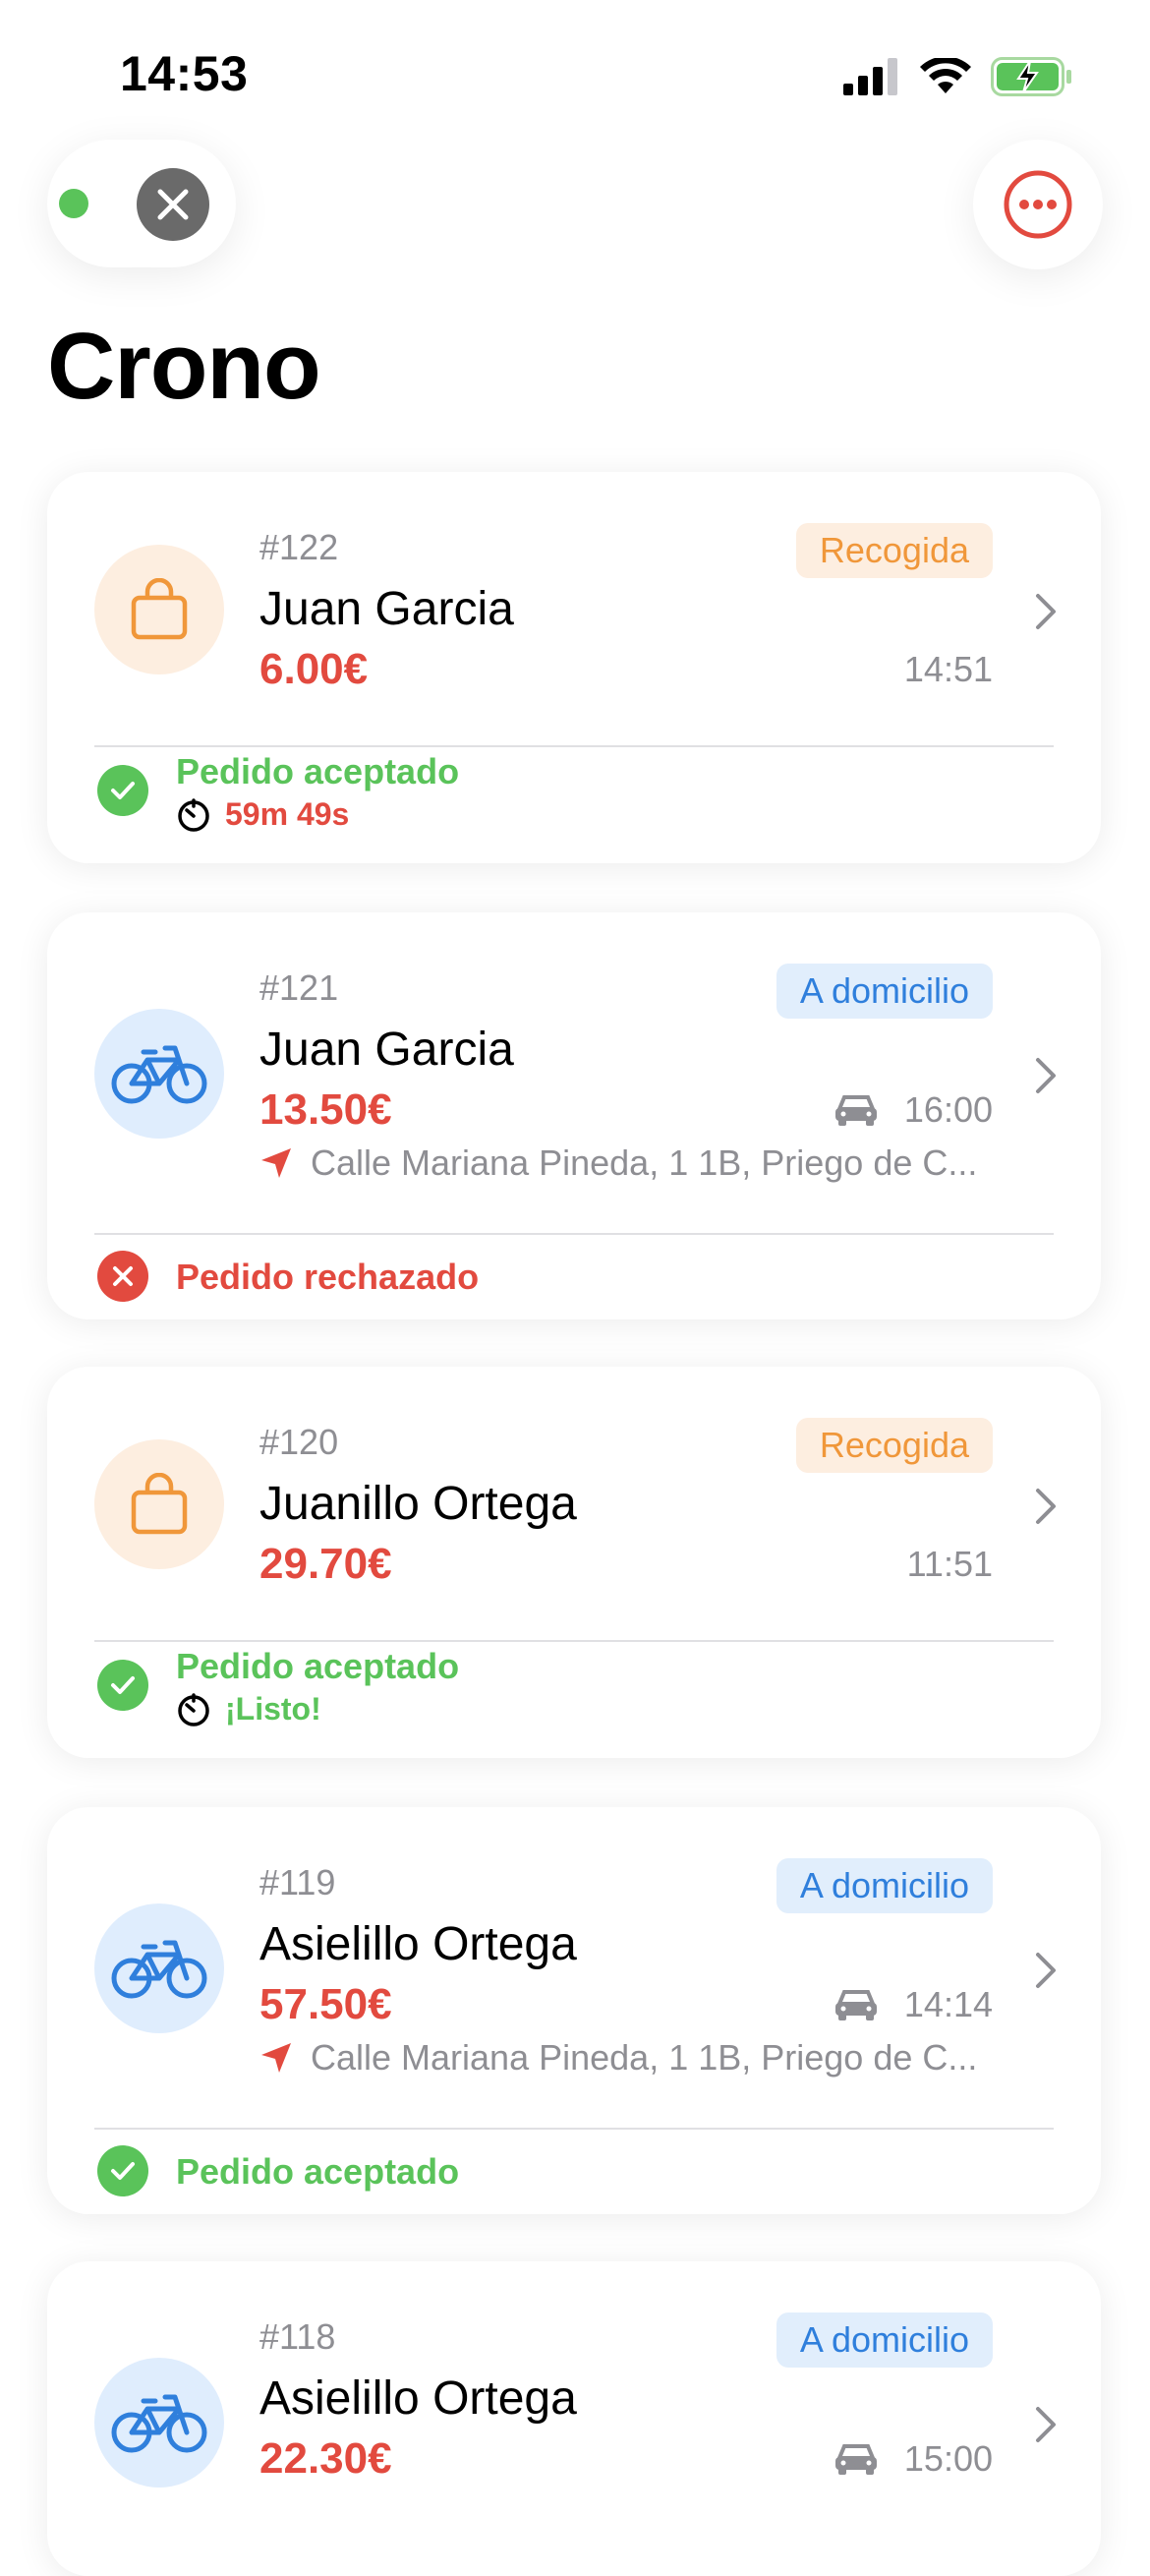 This screenshot has height=2576, width=1150. I want to click on order-timer: ¡Listo!, so click(248, 1709).